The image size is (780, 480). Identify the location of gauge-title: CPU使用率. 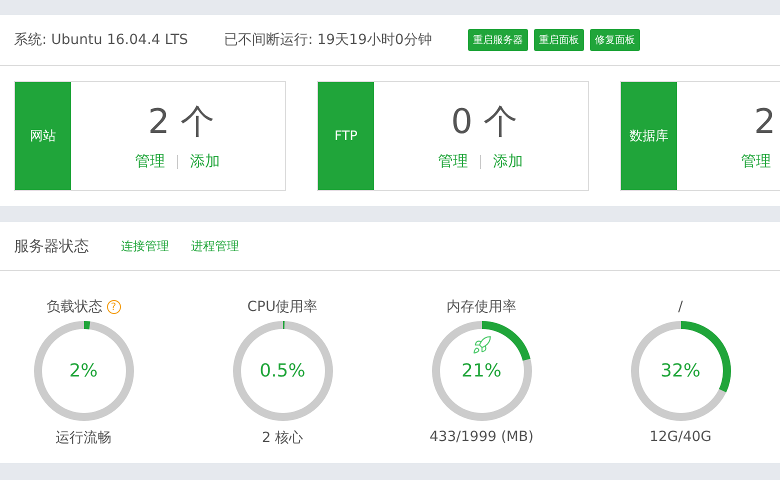
(282, 307).